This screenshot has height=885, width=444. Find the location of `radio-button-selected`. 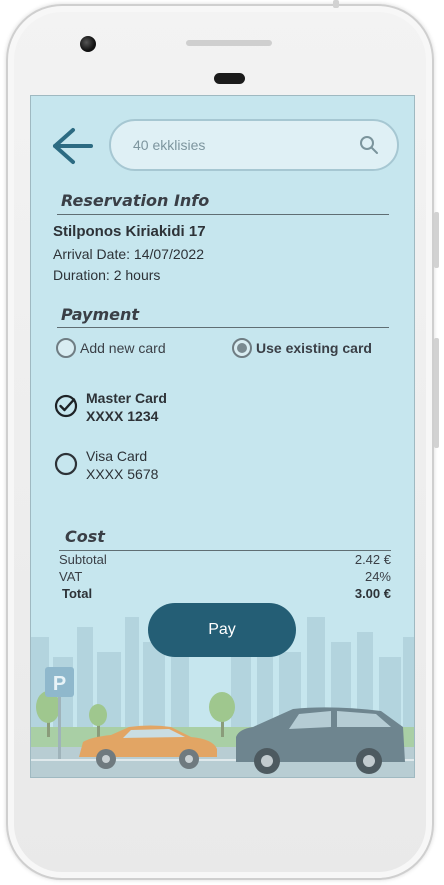

radio-button-selected is located at coordinates (242, 348).